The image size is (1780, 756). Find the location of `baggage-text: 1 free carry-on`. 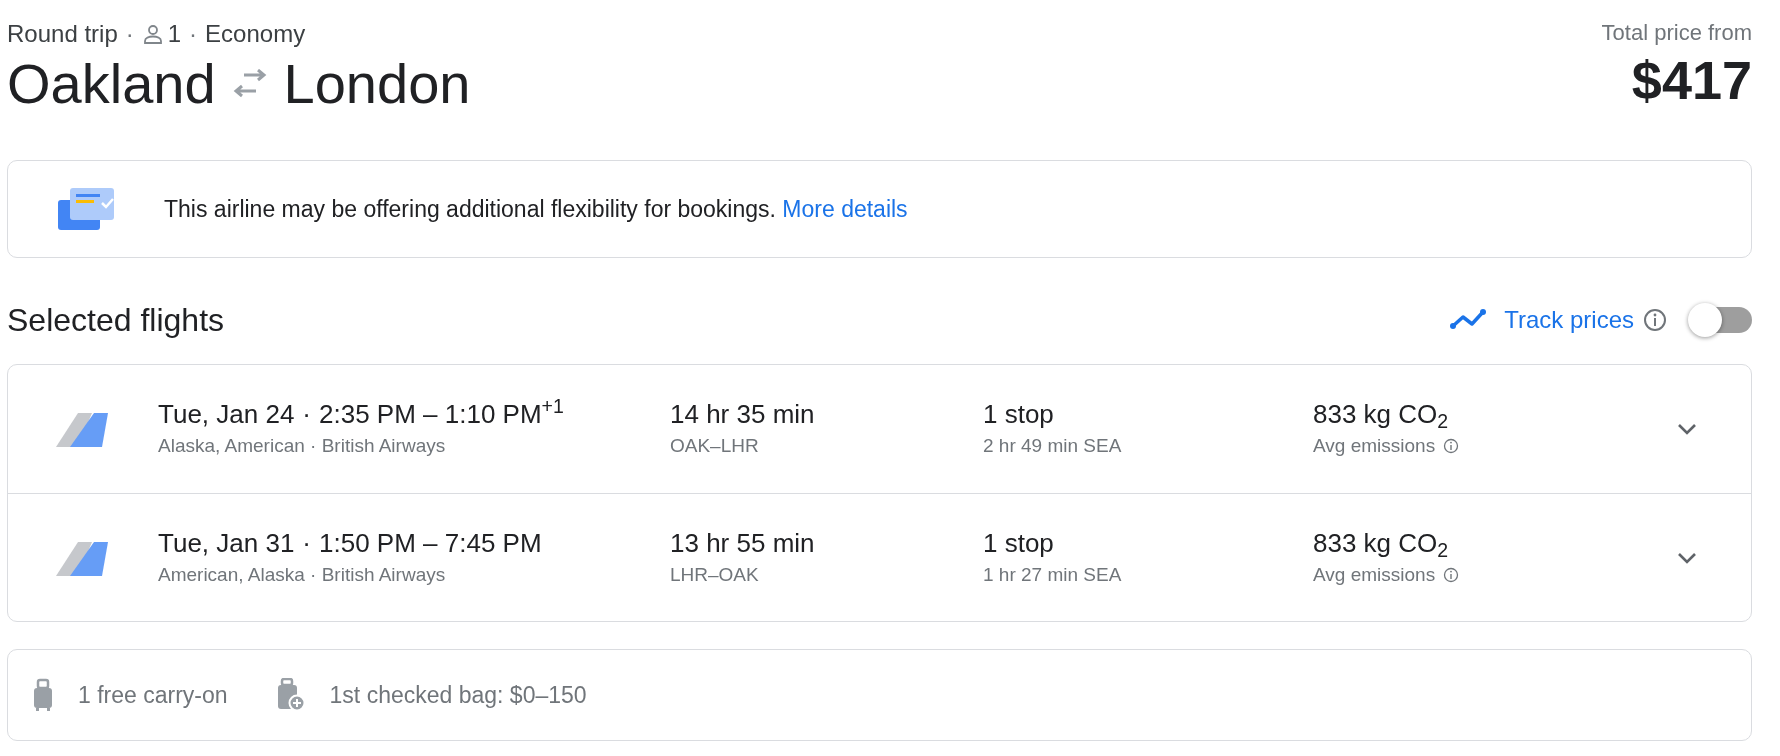

baggage-text: 1 free carry-on is located at coordinates (153, 696).